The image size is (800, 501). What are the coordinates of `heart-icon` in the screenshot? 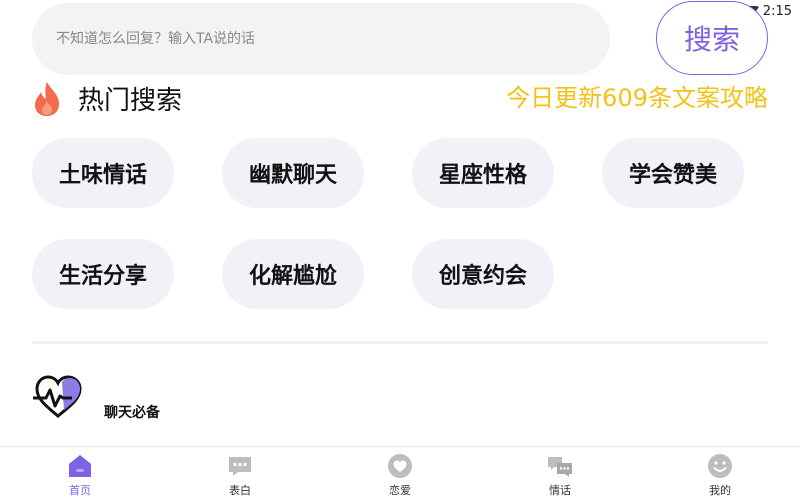 It's located at (400, 466).